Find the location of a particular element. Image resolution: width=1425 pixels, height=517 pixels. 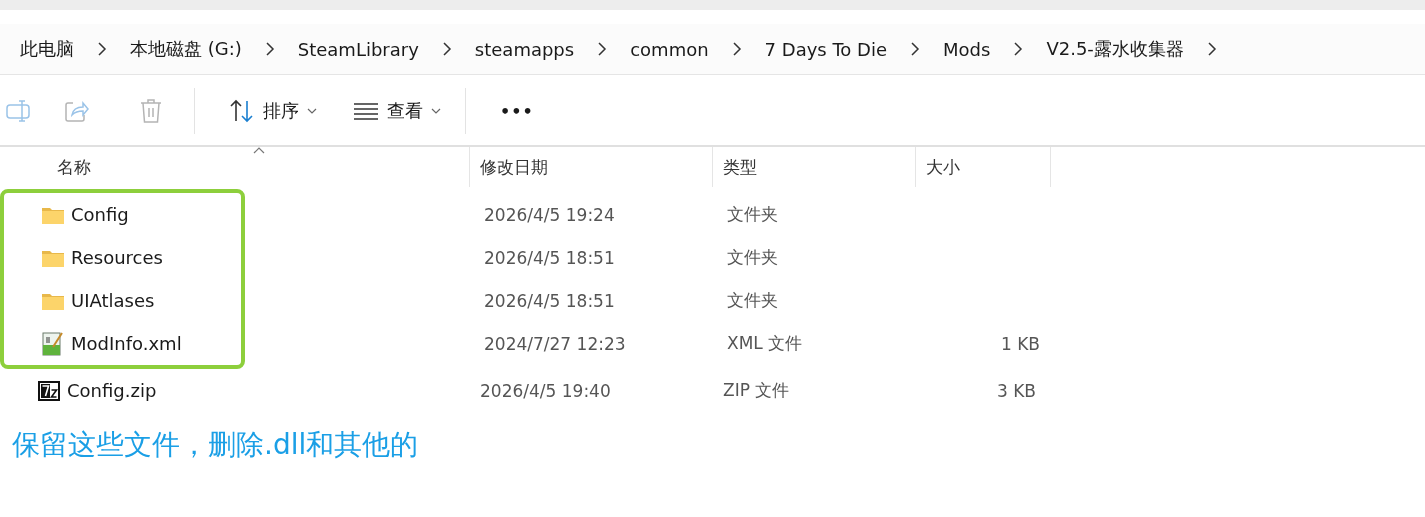

file-name: ModInfo.xml is located at coordinates (239, 343).